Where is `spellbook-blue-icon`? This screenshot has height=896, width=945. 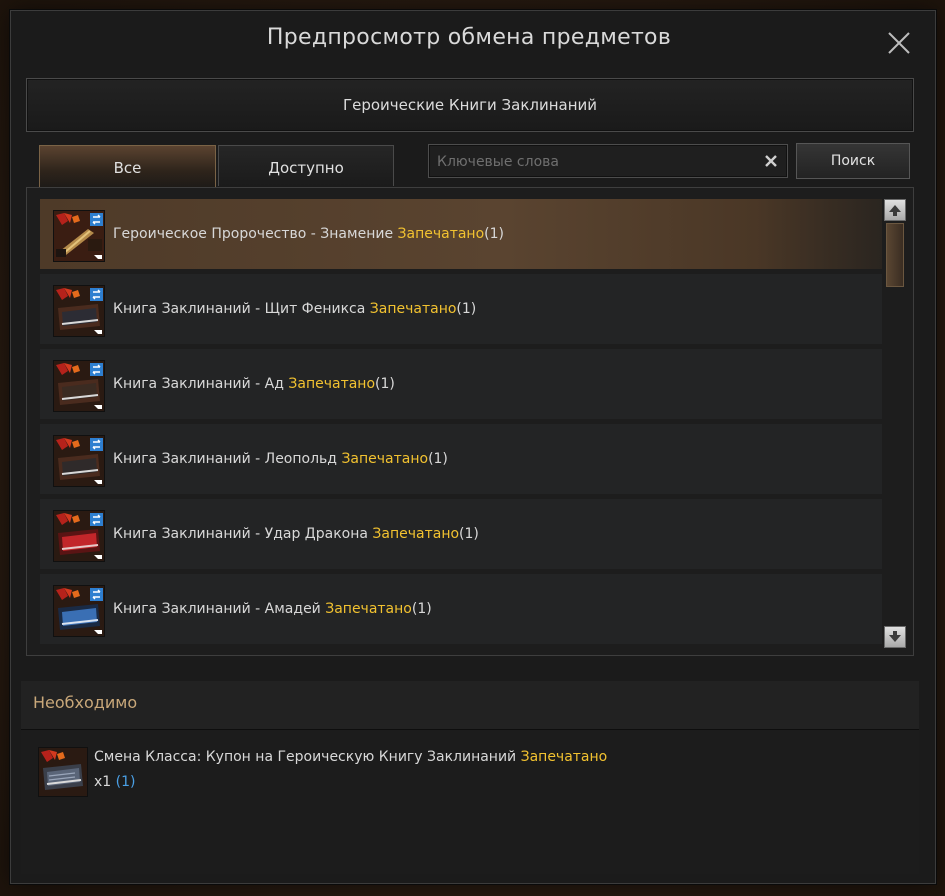 spellbook-blue-icon is located at coordinates (79, 611).